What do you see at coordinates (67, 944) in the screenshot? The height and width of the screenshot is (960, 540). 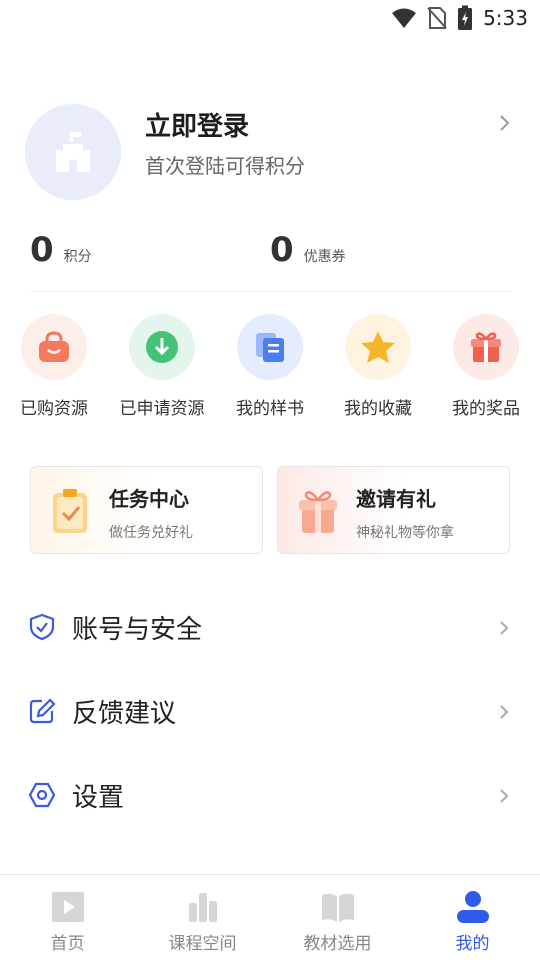 I see `nav-label: 首页` at bounding box center [67, 944].